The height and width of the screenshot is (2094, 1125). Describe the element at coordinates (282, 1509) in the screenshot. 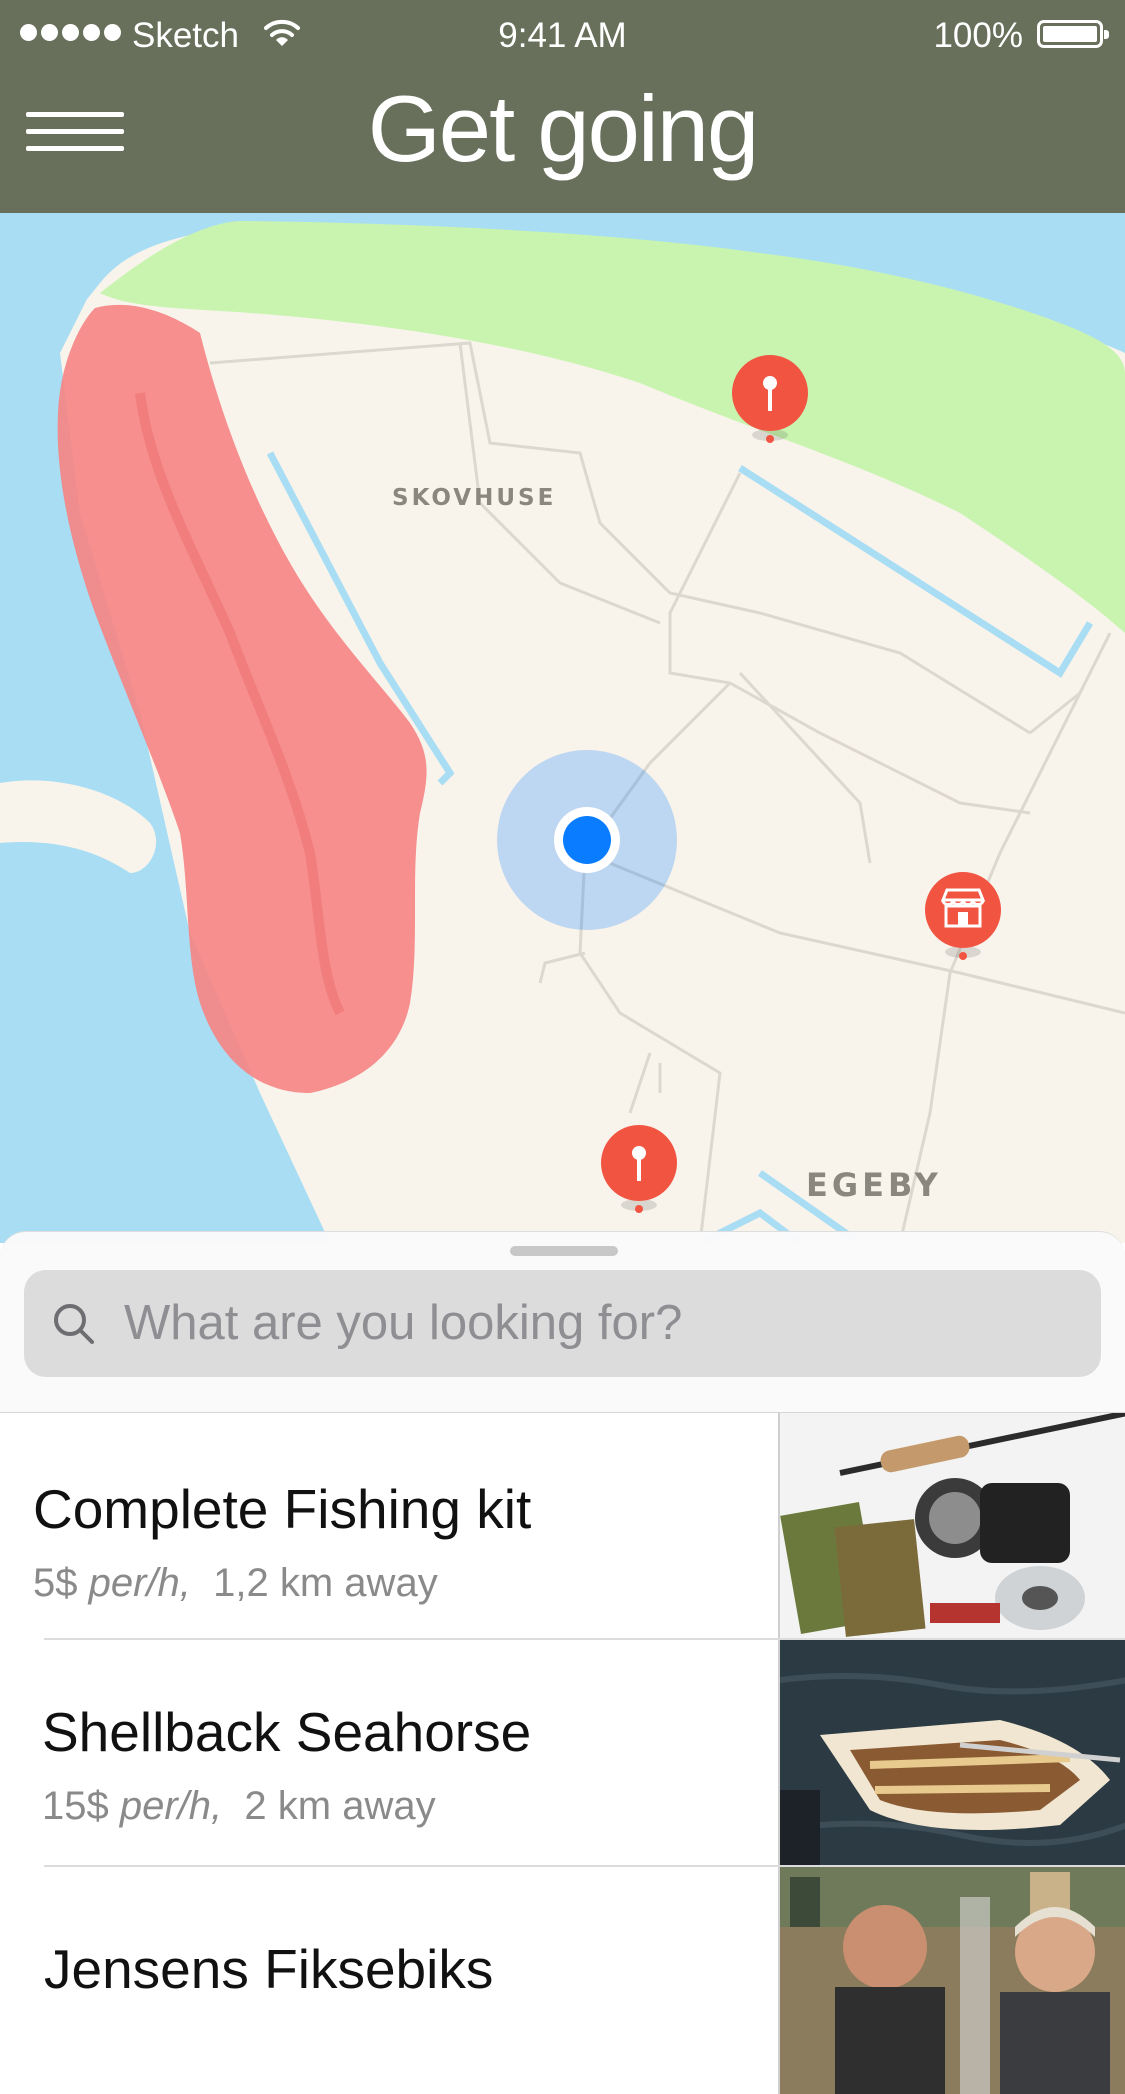

I see `listing-title: Complete Fishing kit` at that location.